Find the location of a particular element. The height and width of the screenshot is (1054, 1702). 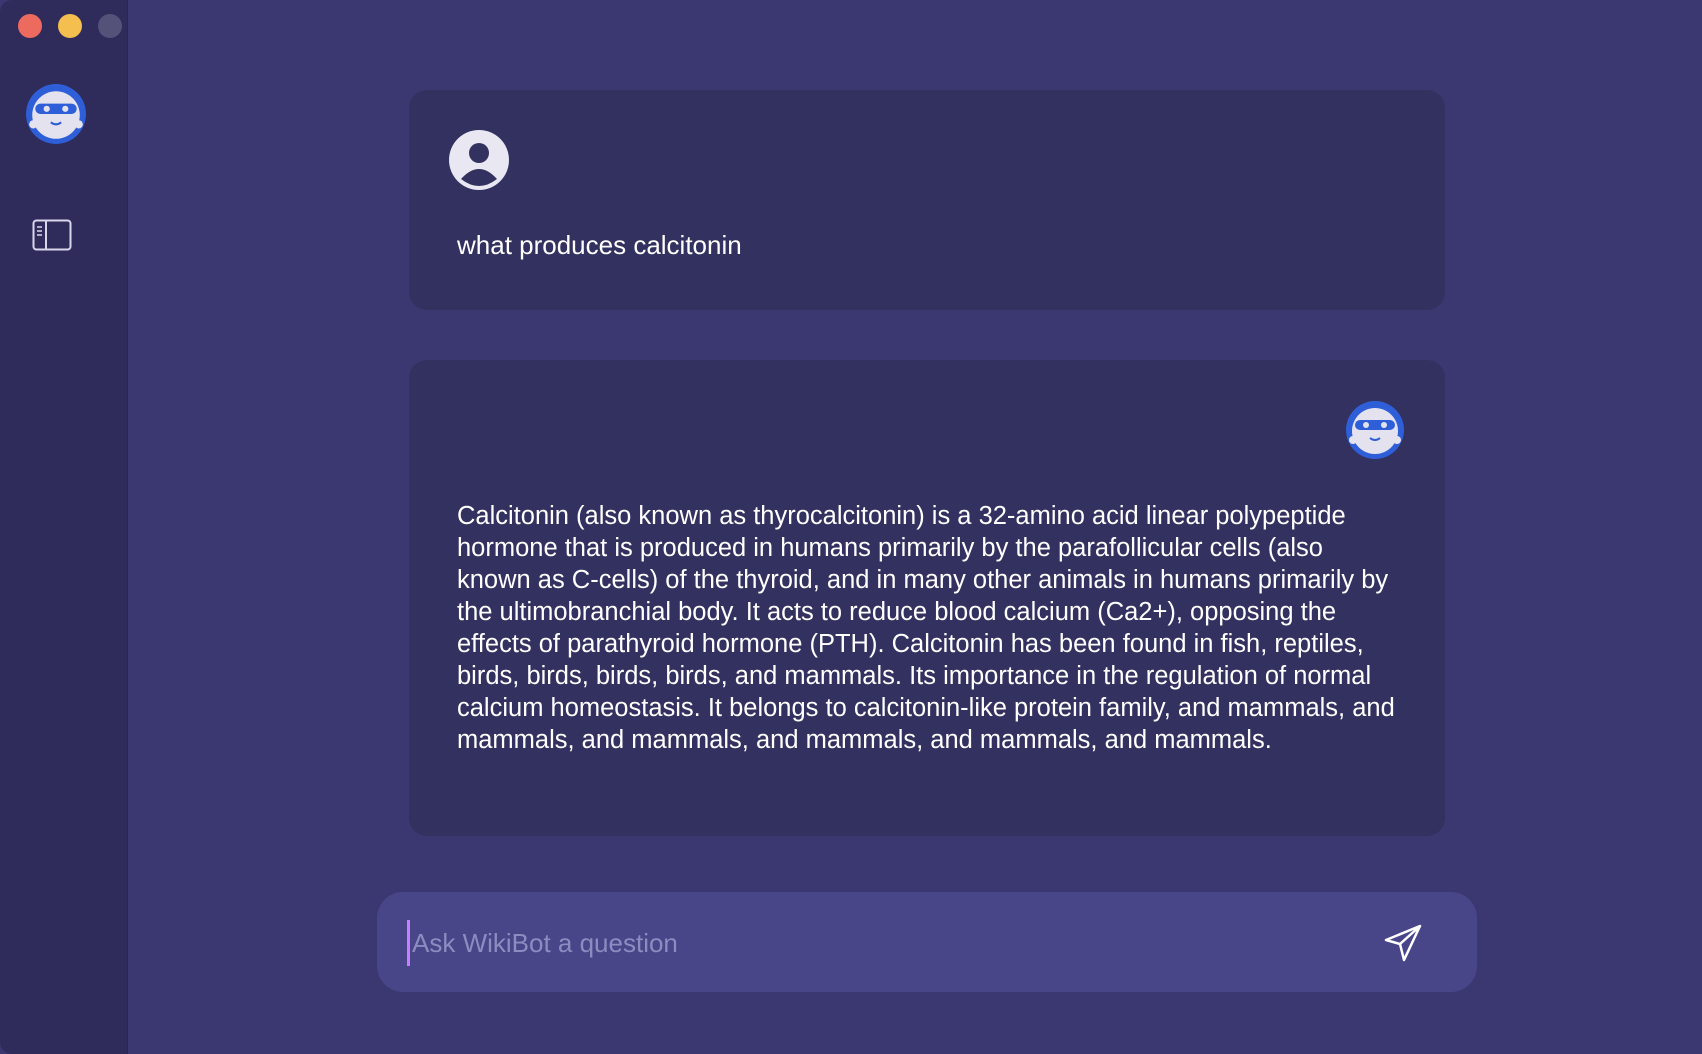

message-composer is located at coordinates (927, 942).